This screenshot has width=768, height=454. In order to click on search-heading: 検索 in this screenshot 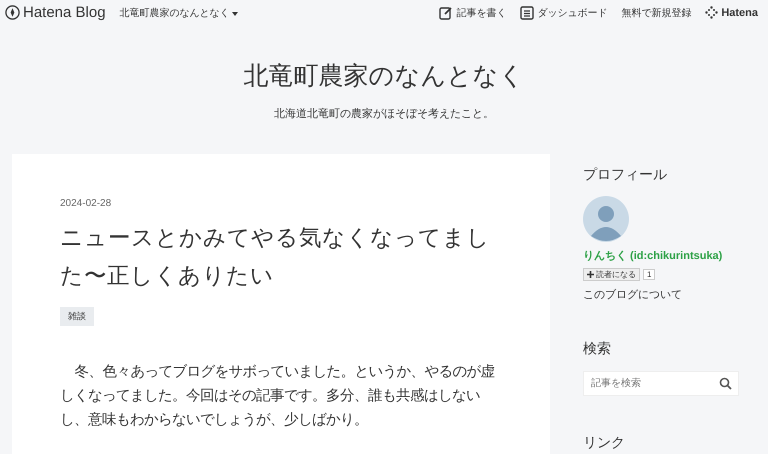, I will do `click(597, 349)`.